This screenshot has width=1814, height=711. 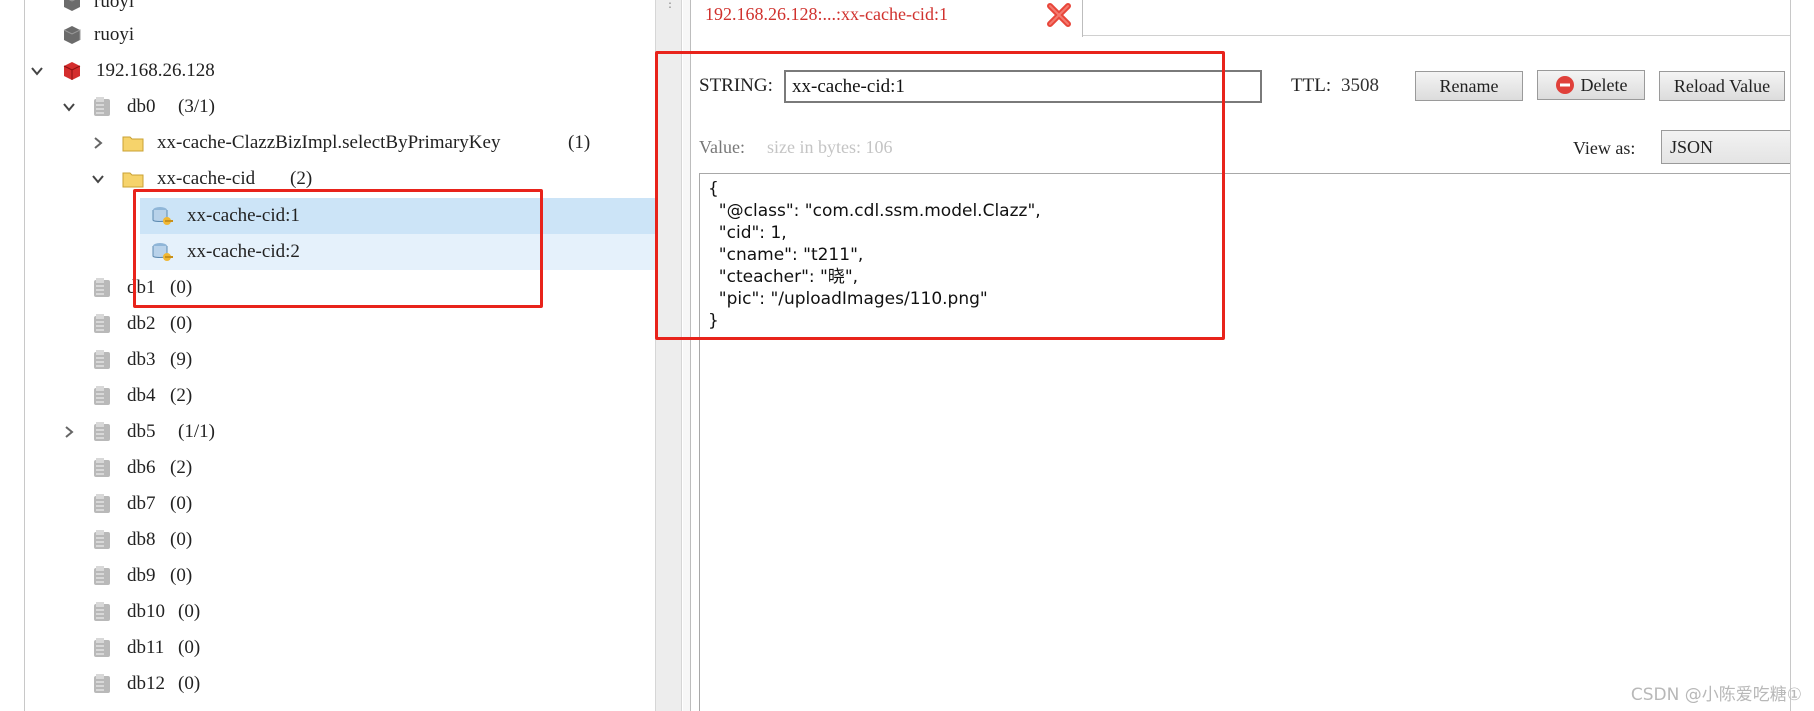 I want to click on close-icon, so click(x=1059, y=15).